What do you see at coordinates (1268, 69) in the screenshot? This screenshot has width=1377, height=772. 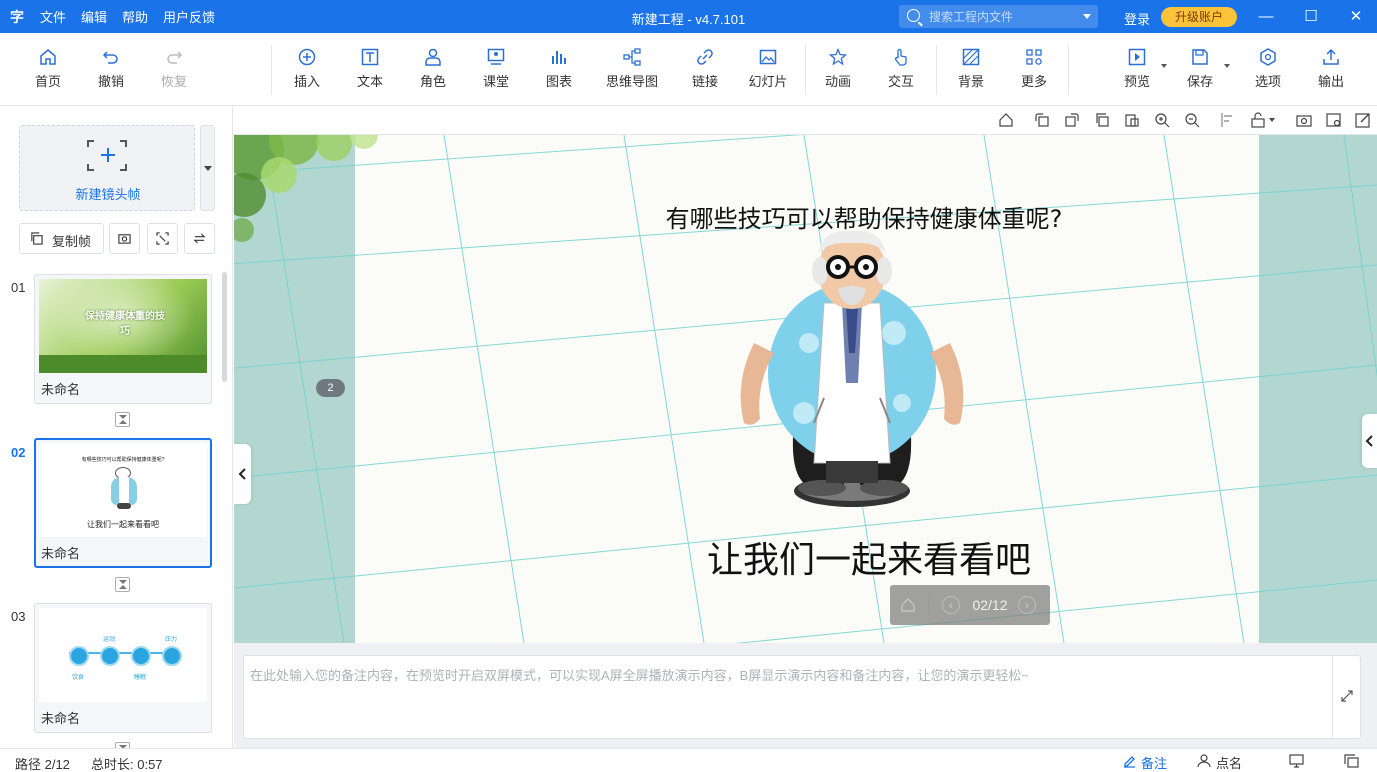 I see `options-button: 选项` at bounding box center [1268, 69].